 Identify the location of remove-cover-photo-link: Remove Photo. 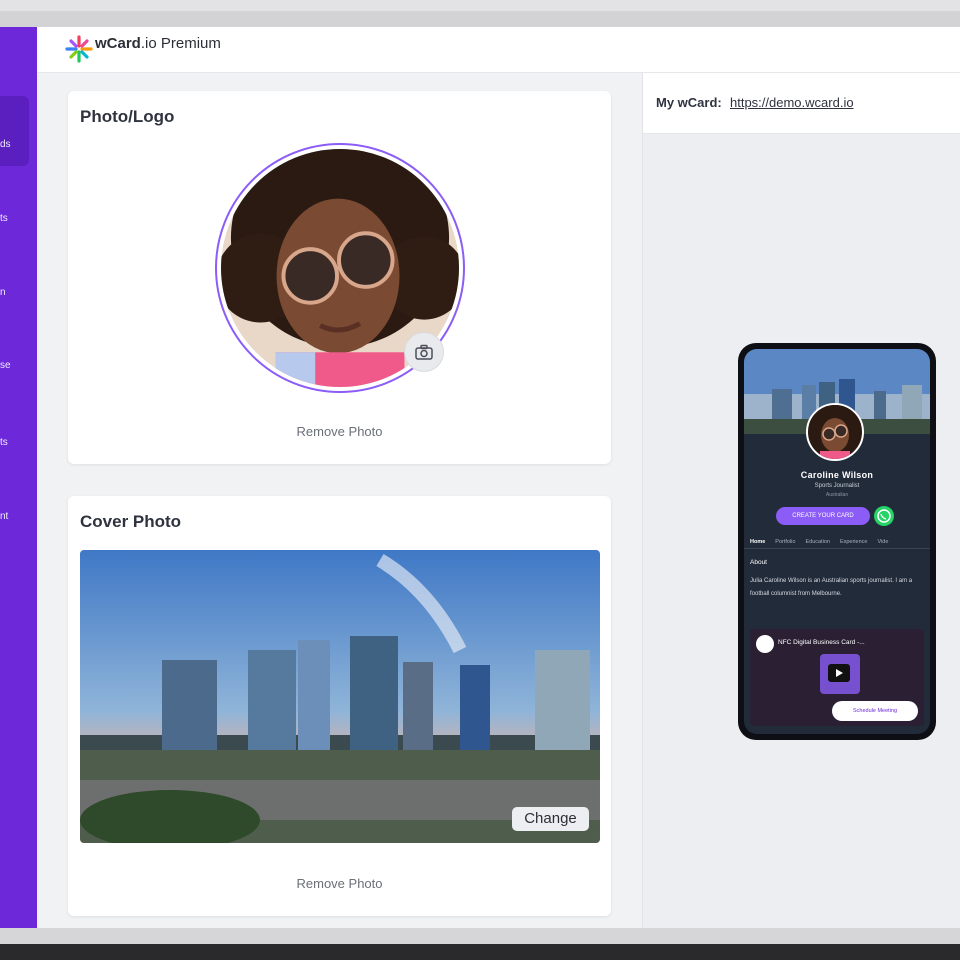
(339, 883).